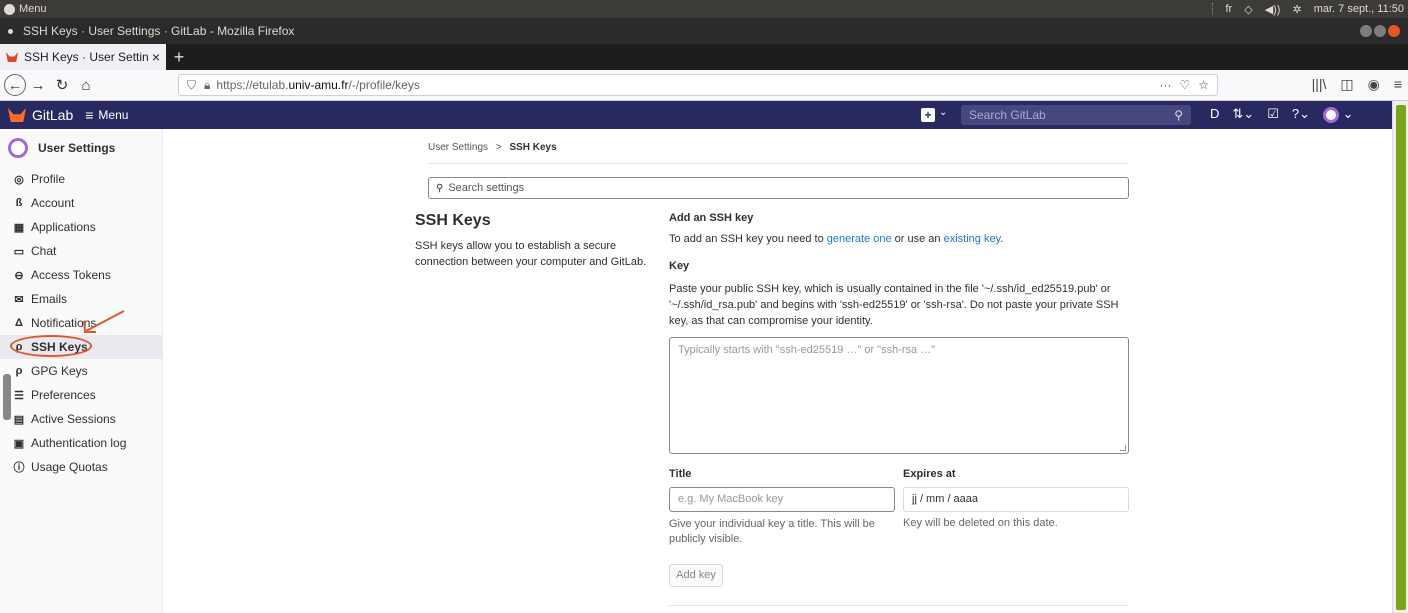 The height and width of the screenshot is (613, 1408). Describe the element at coordinates (453, 220) in the screenshot. I see `section-title: SSH Keys` at that location.